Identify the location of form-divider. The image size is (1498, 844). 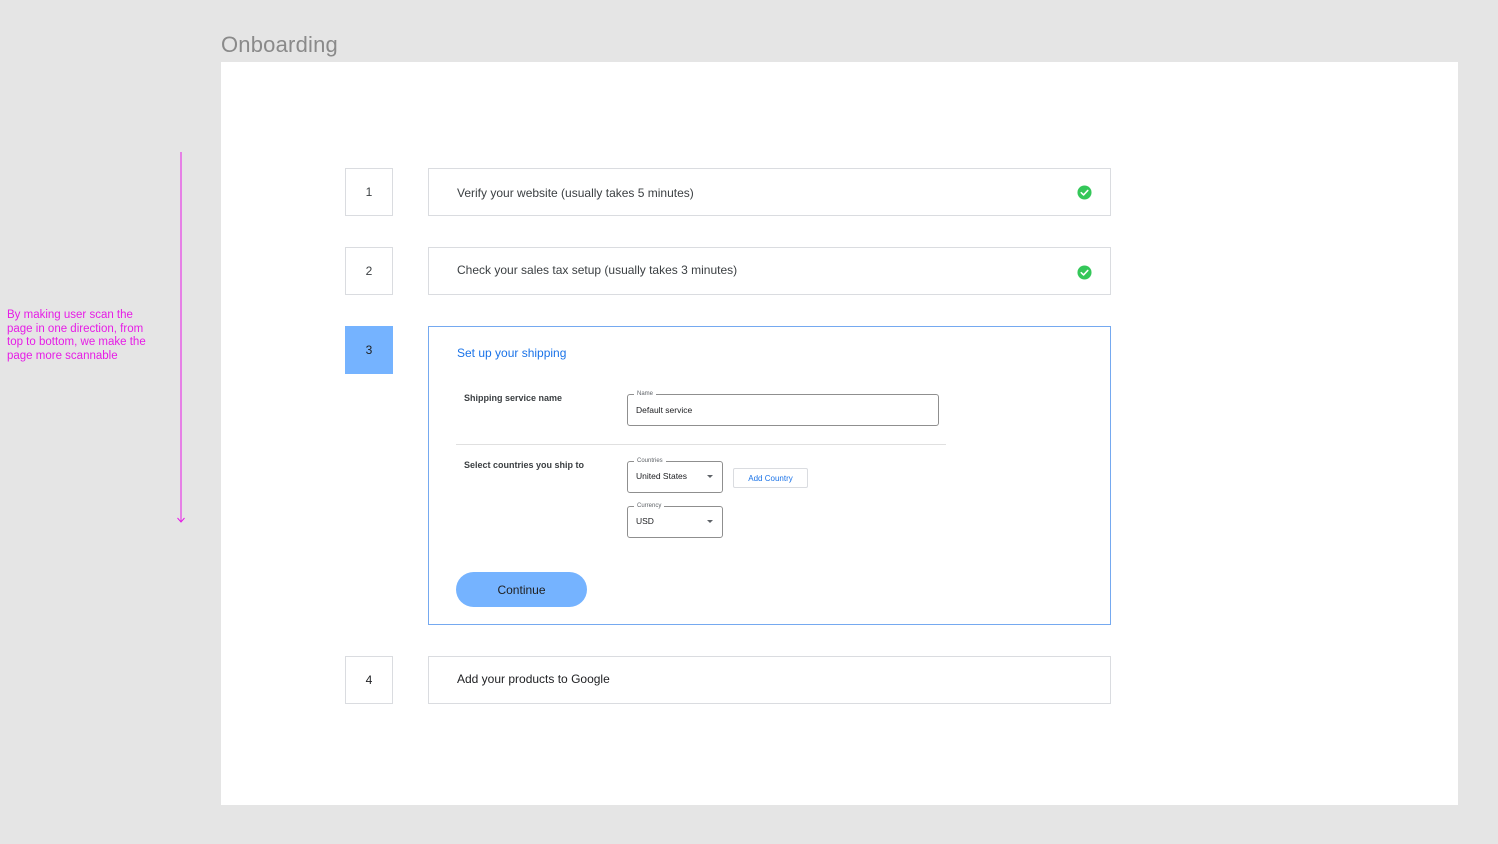
(701, 444).